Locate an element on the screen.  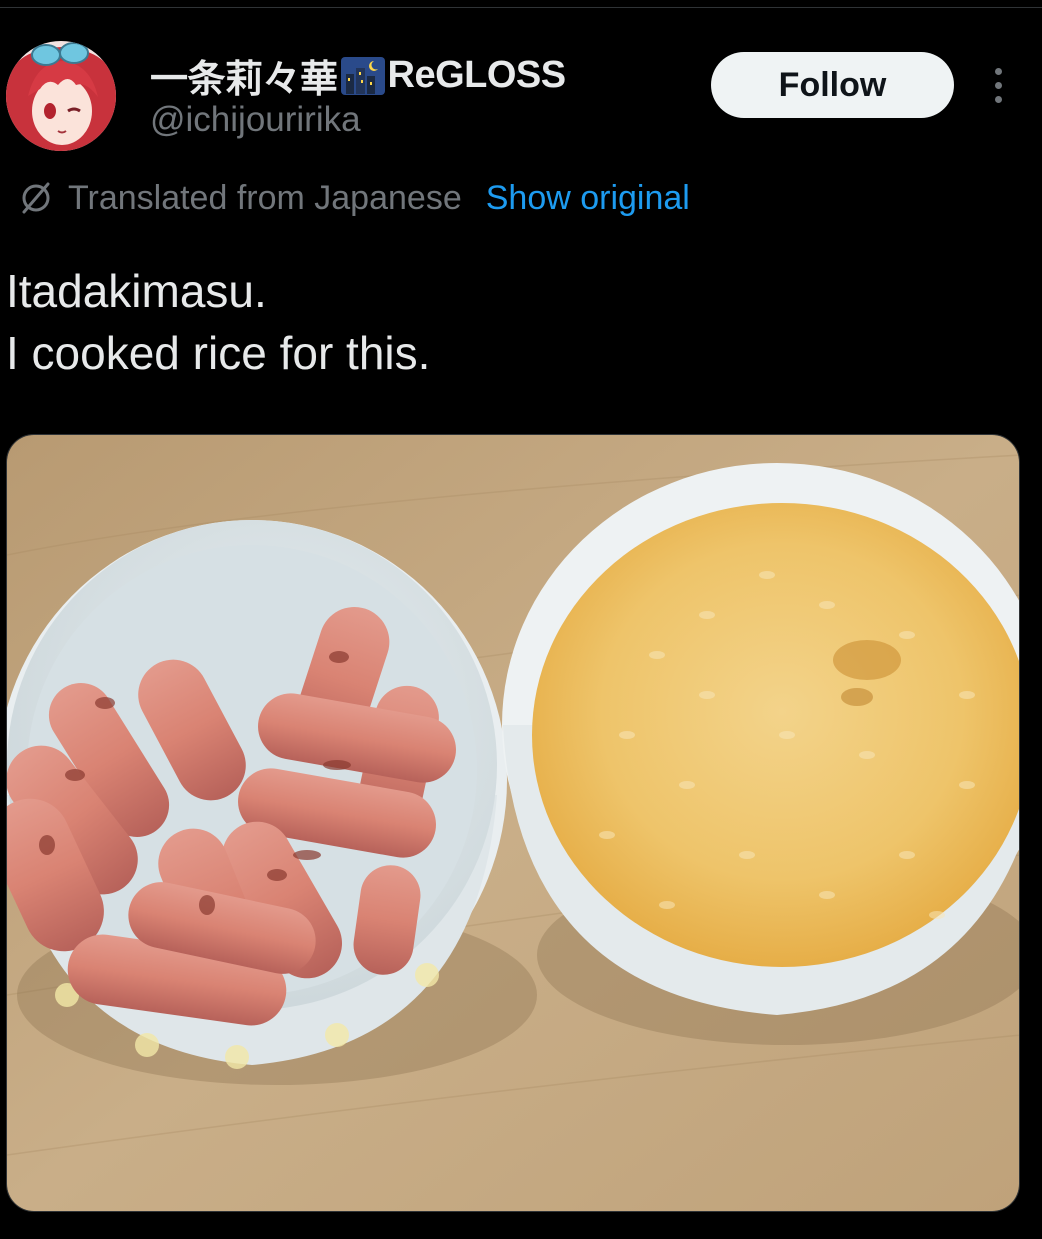
night-city-emoji-icon is located at coordinates (363, 76).